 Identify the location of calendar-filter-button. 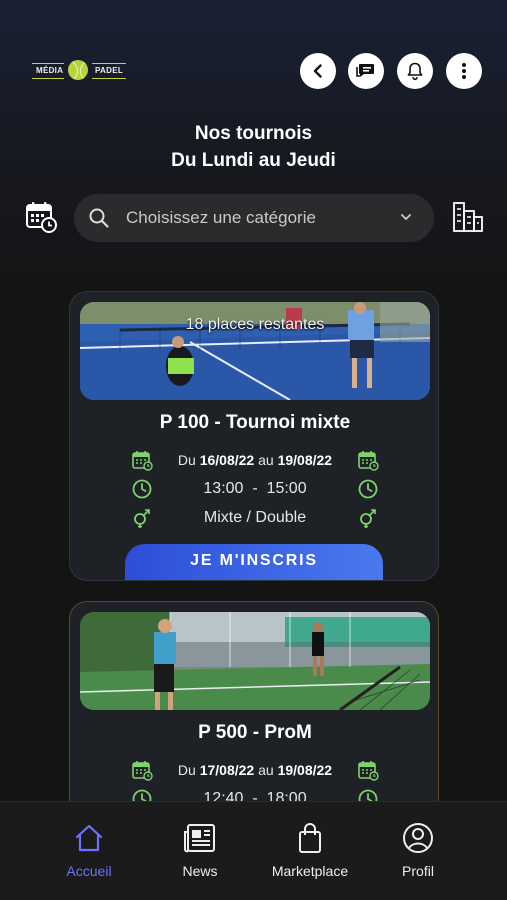
(41, 217).